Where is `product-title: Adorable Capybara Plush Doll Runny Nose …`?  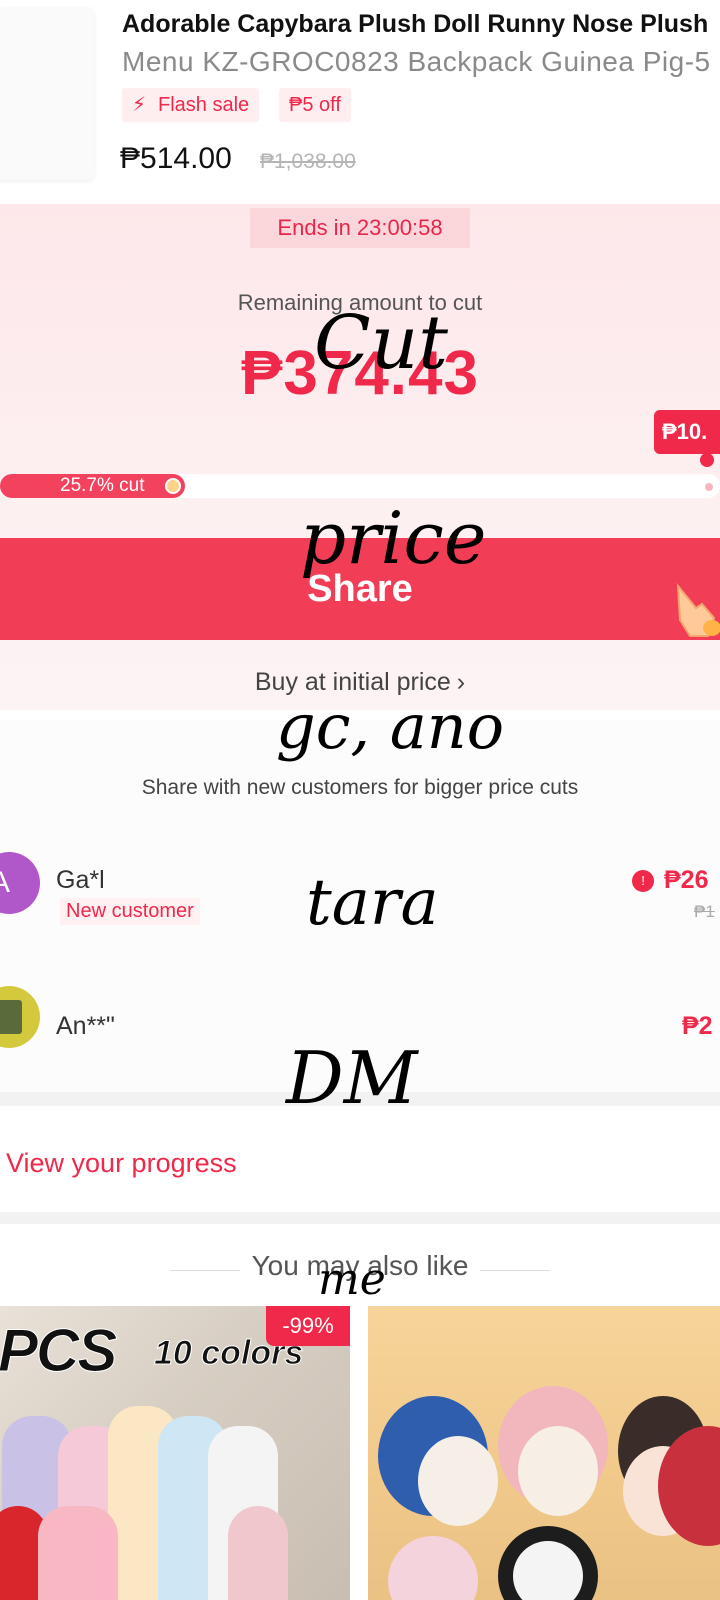
product-title: Adorable Capybara Plush Doll Runny Nose … is located at coordinates (415, 24).